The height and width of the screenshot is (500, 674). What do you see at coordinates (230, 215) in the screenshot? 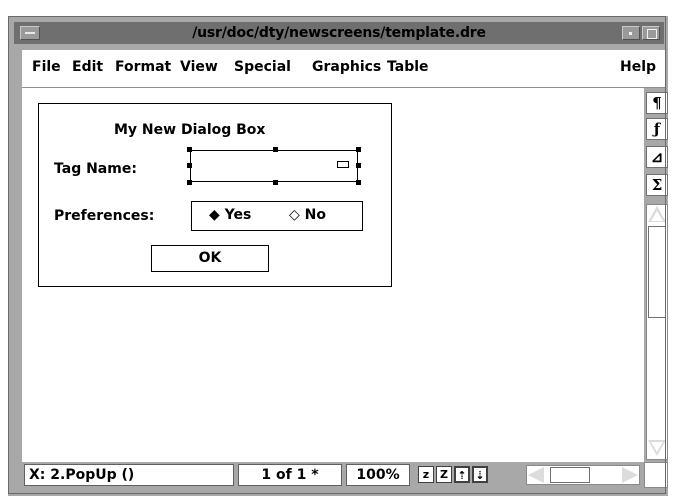
I see `radio-yes: ◆ Yes` at bounding box center [230, 215].